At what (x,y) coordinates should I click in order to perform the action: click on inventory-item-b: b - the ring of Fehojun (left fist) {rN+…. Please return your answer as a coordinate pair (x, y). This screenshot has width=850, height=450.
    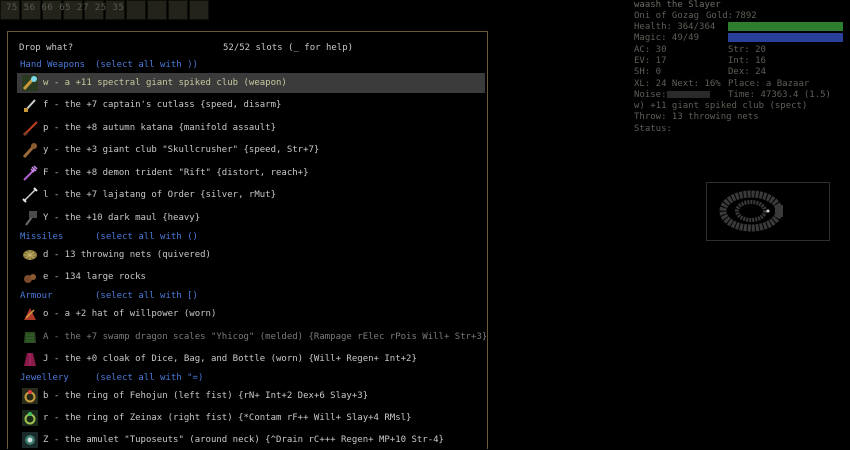
    Looking at the image, I should click on (251, 396).